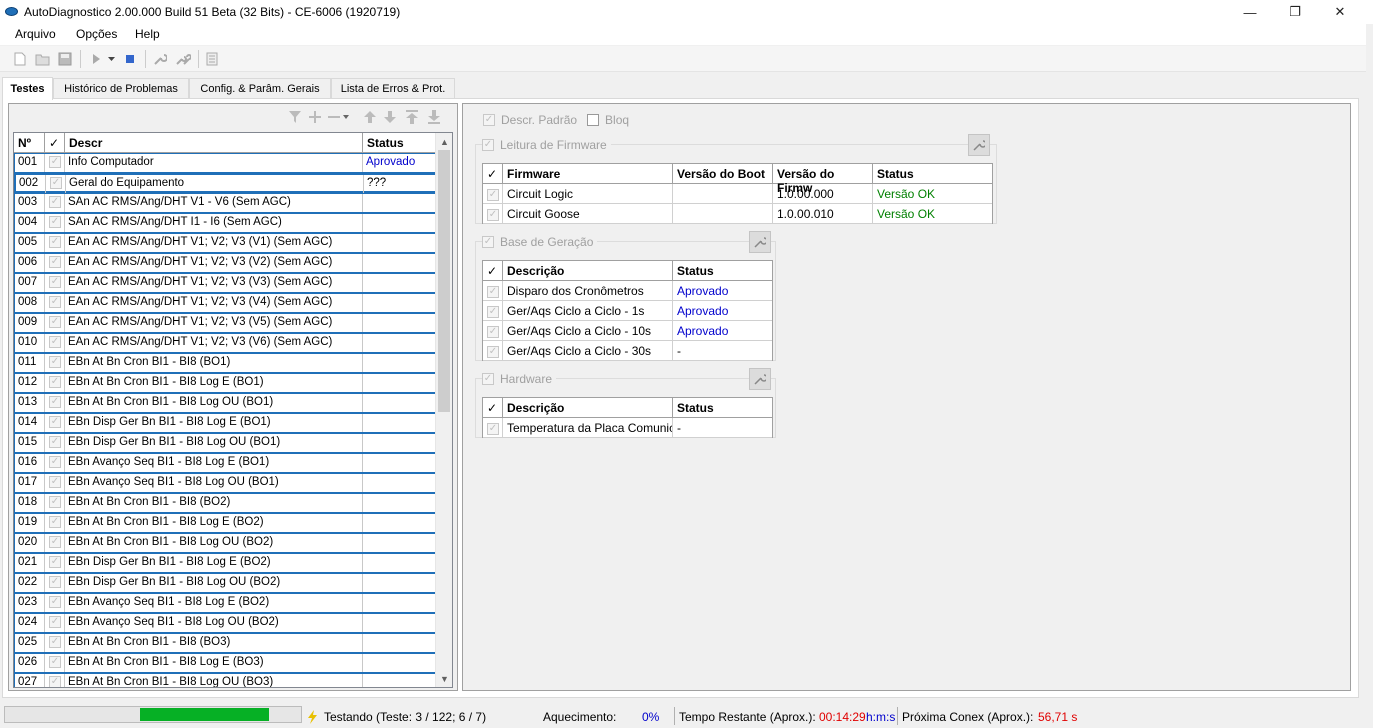 The height and width of the screenshot is (728, 1373). Describe the element at coordinates (226, 663) in the screenshot. I see `table-row: 026 ✓ EBn At Bn Cron BI1 - BI8 Log E (BO3)` at that location.